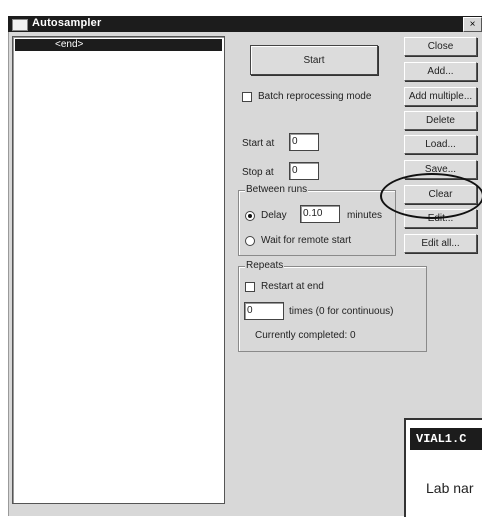 Image resolution: width=482 pixels, height=517 pixels. What do you see at coordinates (341, 311) in the screenshot?
I see `repeat-times-label: times (0 for continuous)` at bounding box center [341, 311].